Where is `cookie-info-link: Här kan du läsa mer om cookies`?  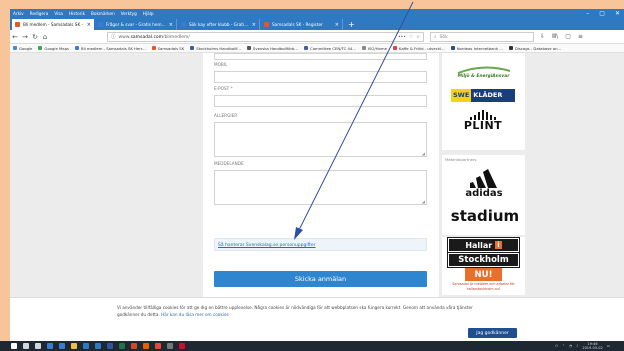
cookie-info-link: Här kan du läsa mer om cookies is located at coordinates (195, 314).